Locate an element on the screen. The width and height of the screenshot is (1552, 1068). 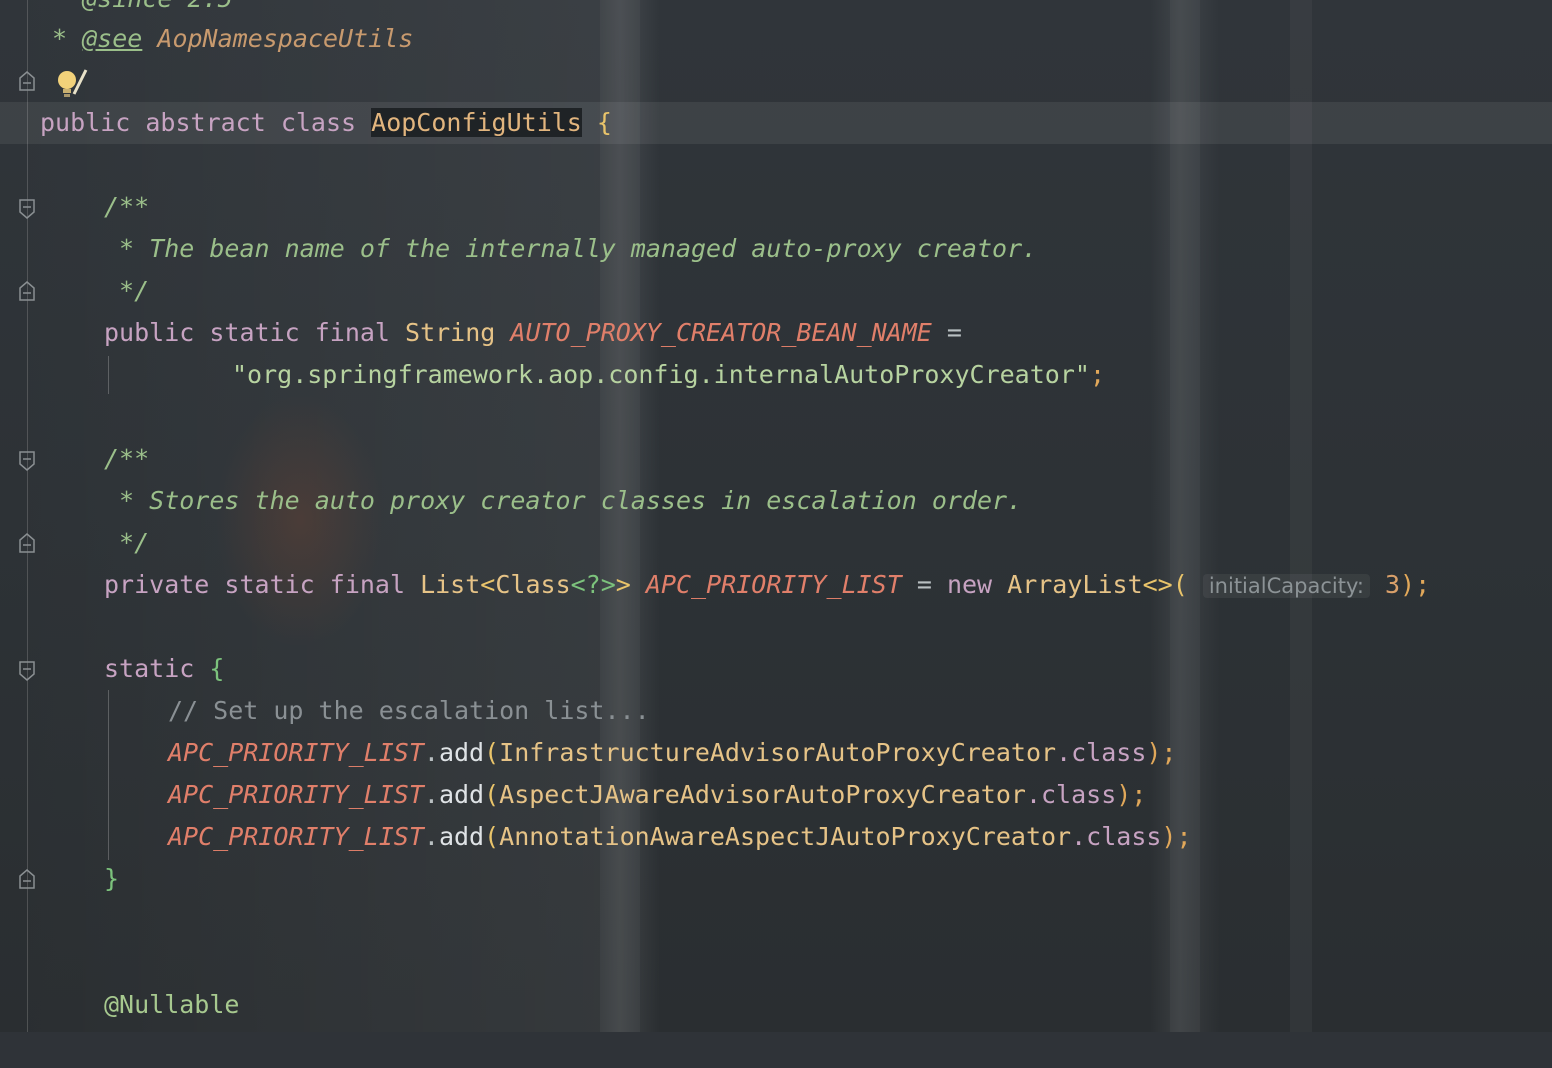
constant-name: APC_PRIORITY_LIST is located at coordinates (774, 584).